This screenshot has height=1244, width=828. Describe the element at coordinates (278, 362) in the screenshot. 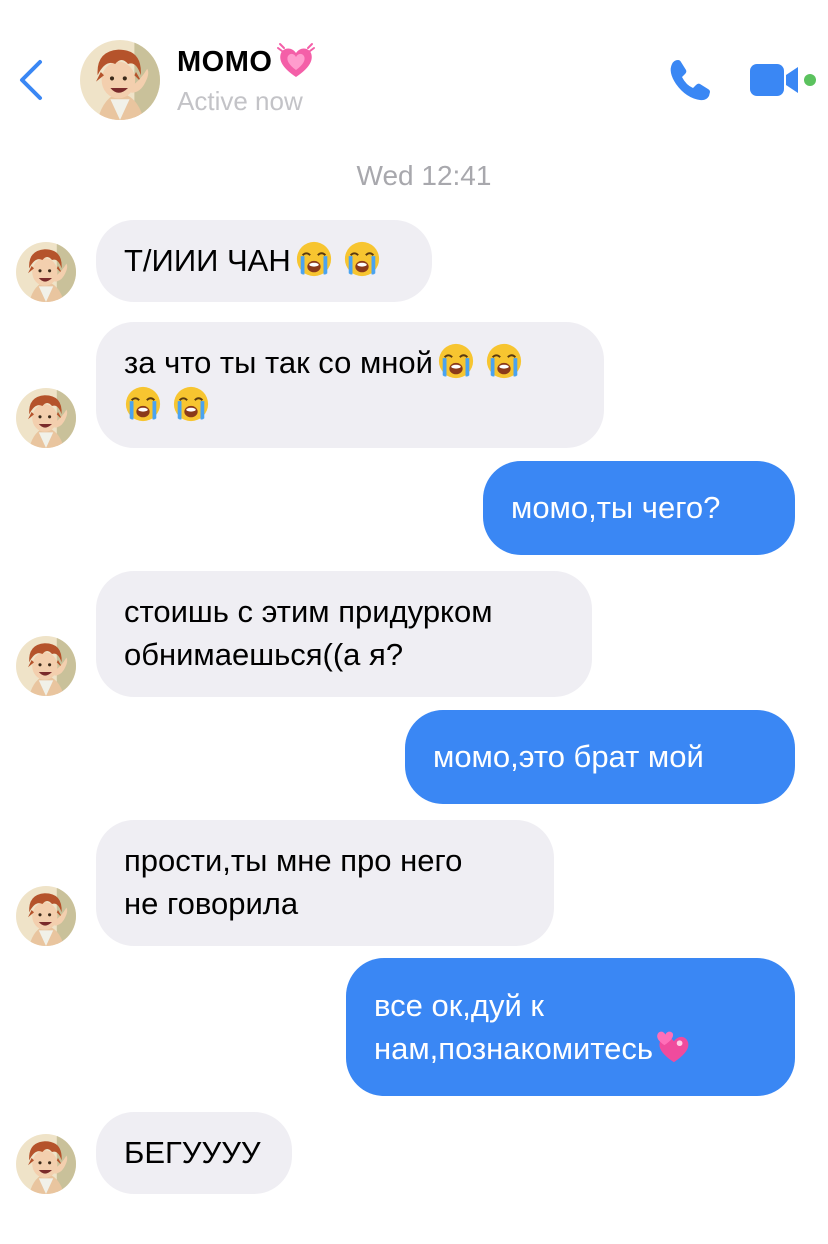

I see `message-text: за что ты так со мной` at that location.